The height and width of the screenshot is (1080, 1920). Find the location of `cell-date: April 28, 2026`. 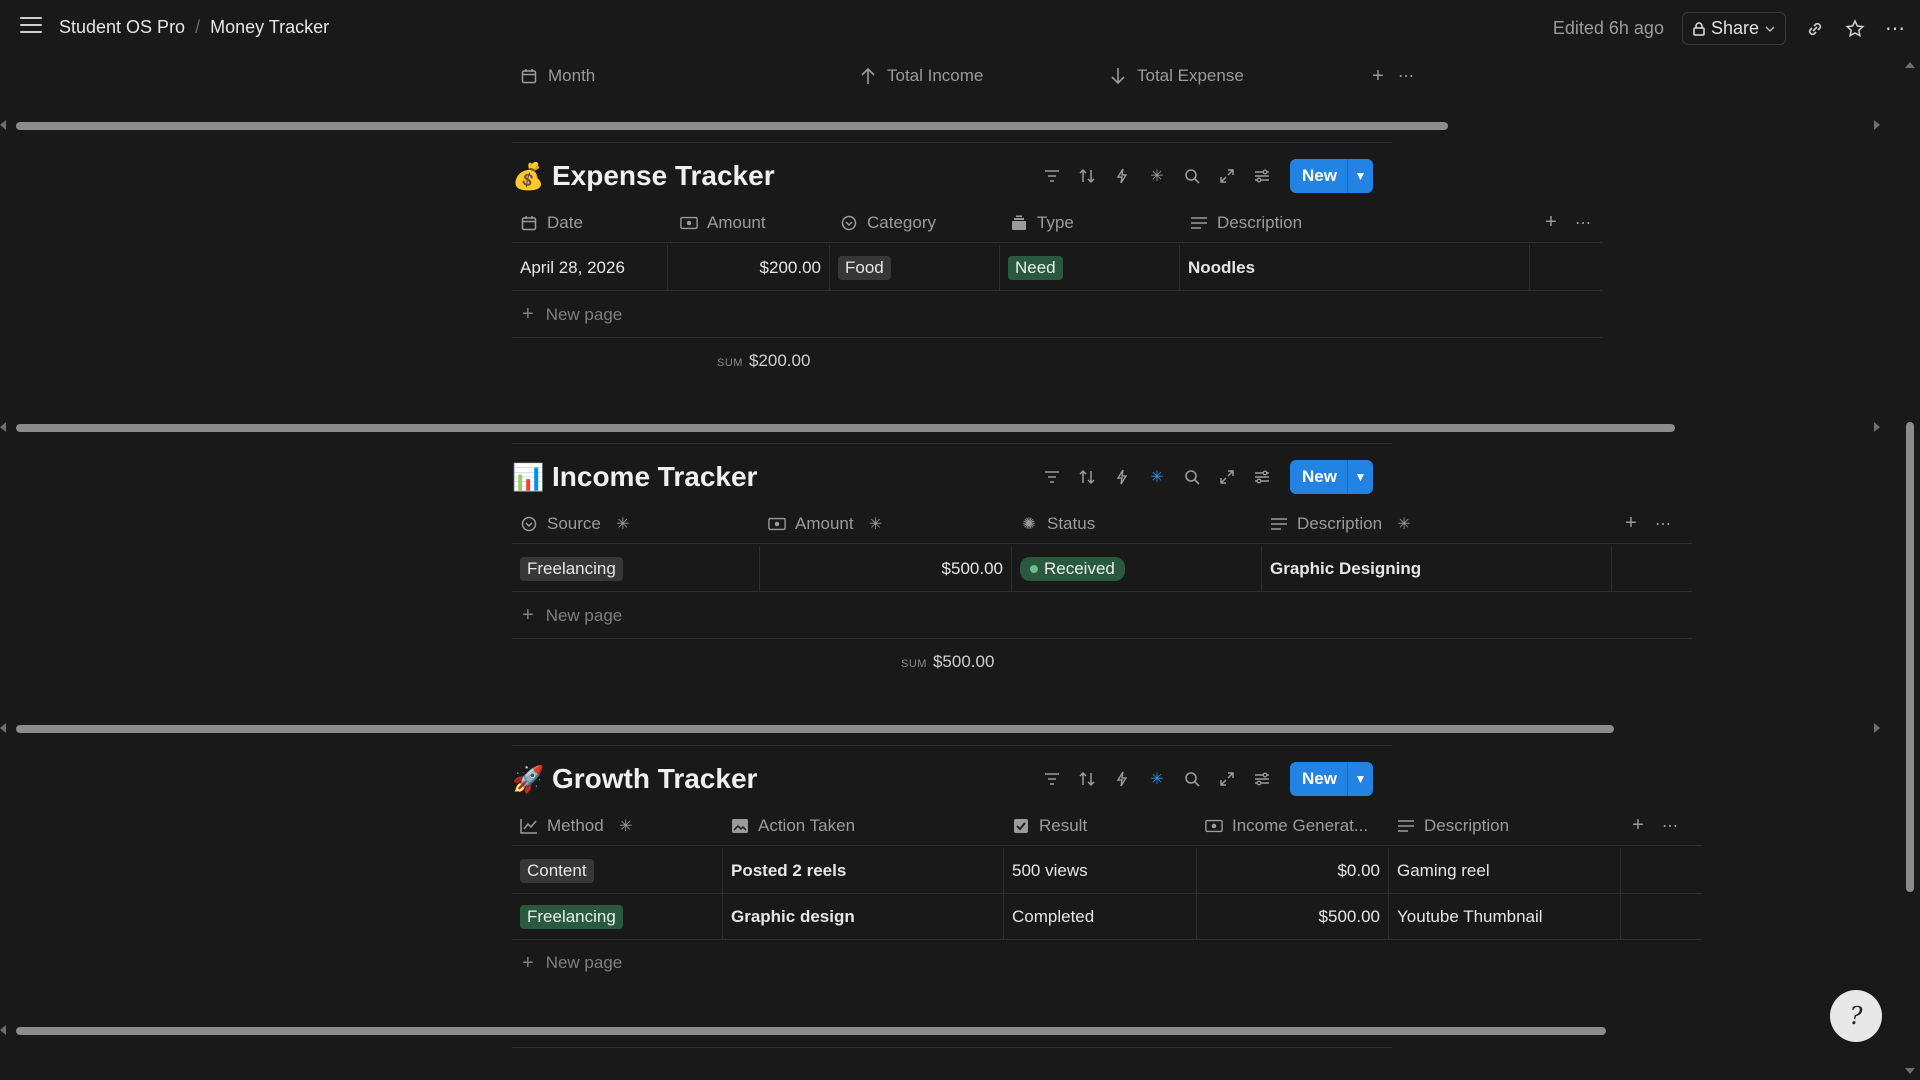

cell-date: April 28, 2026 is located at coordinates (590, 267).